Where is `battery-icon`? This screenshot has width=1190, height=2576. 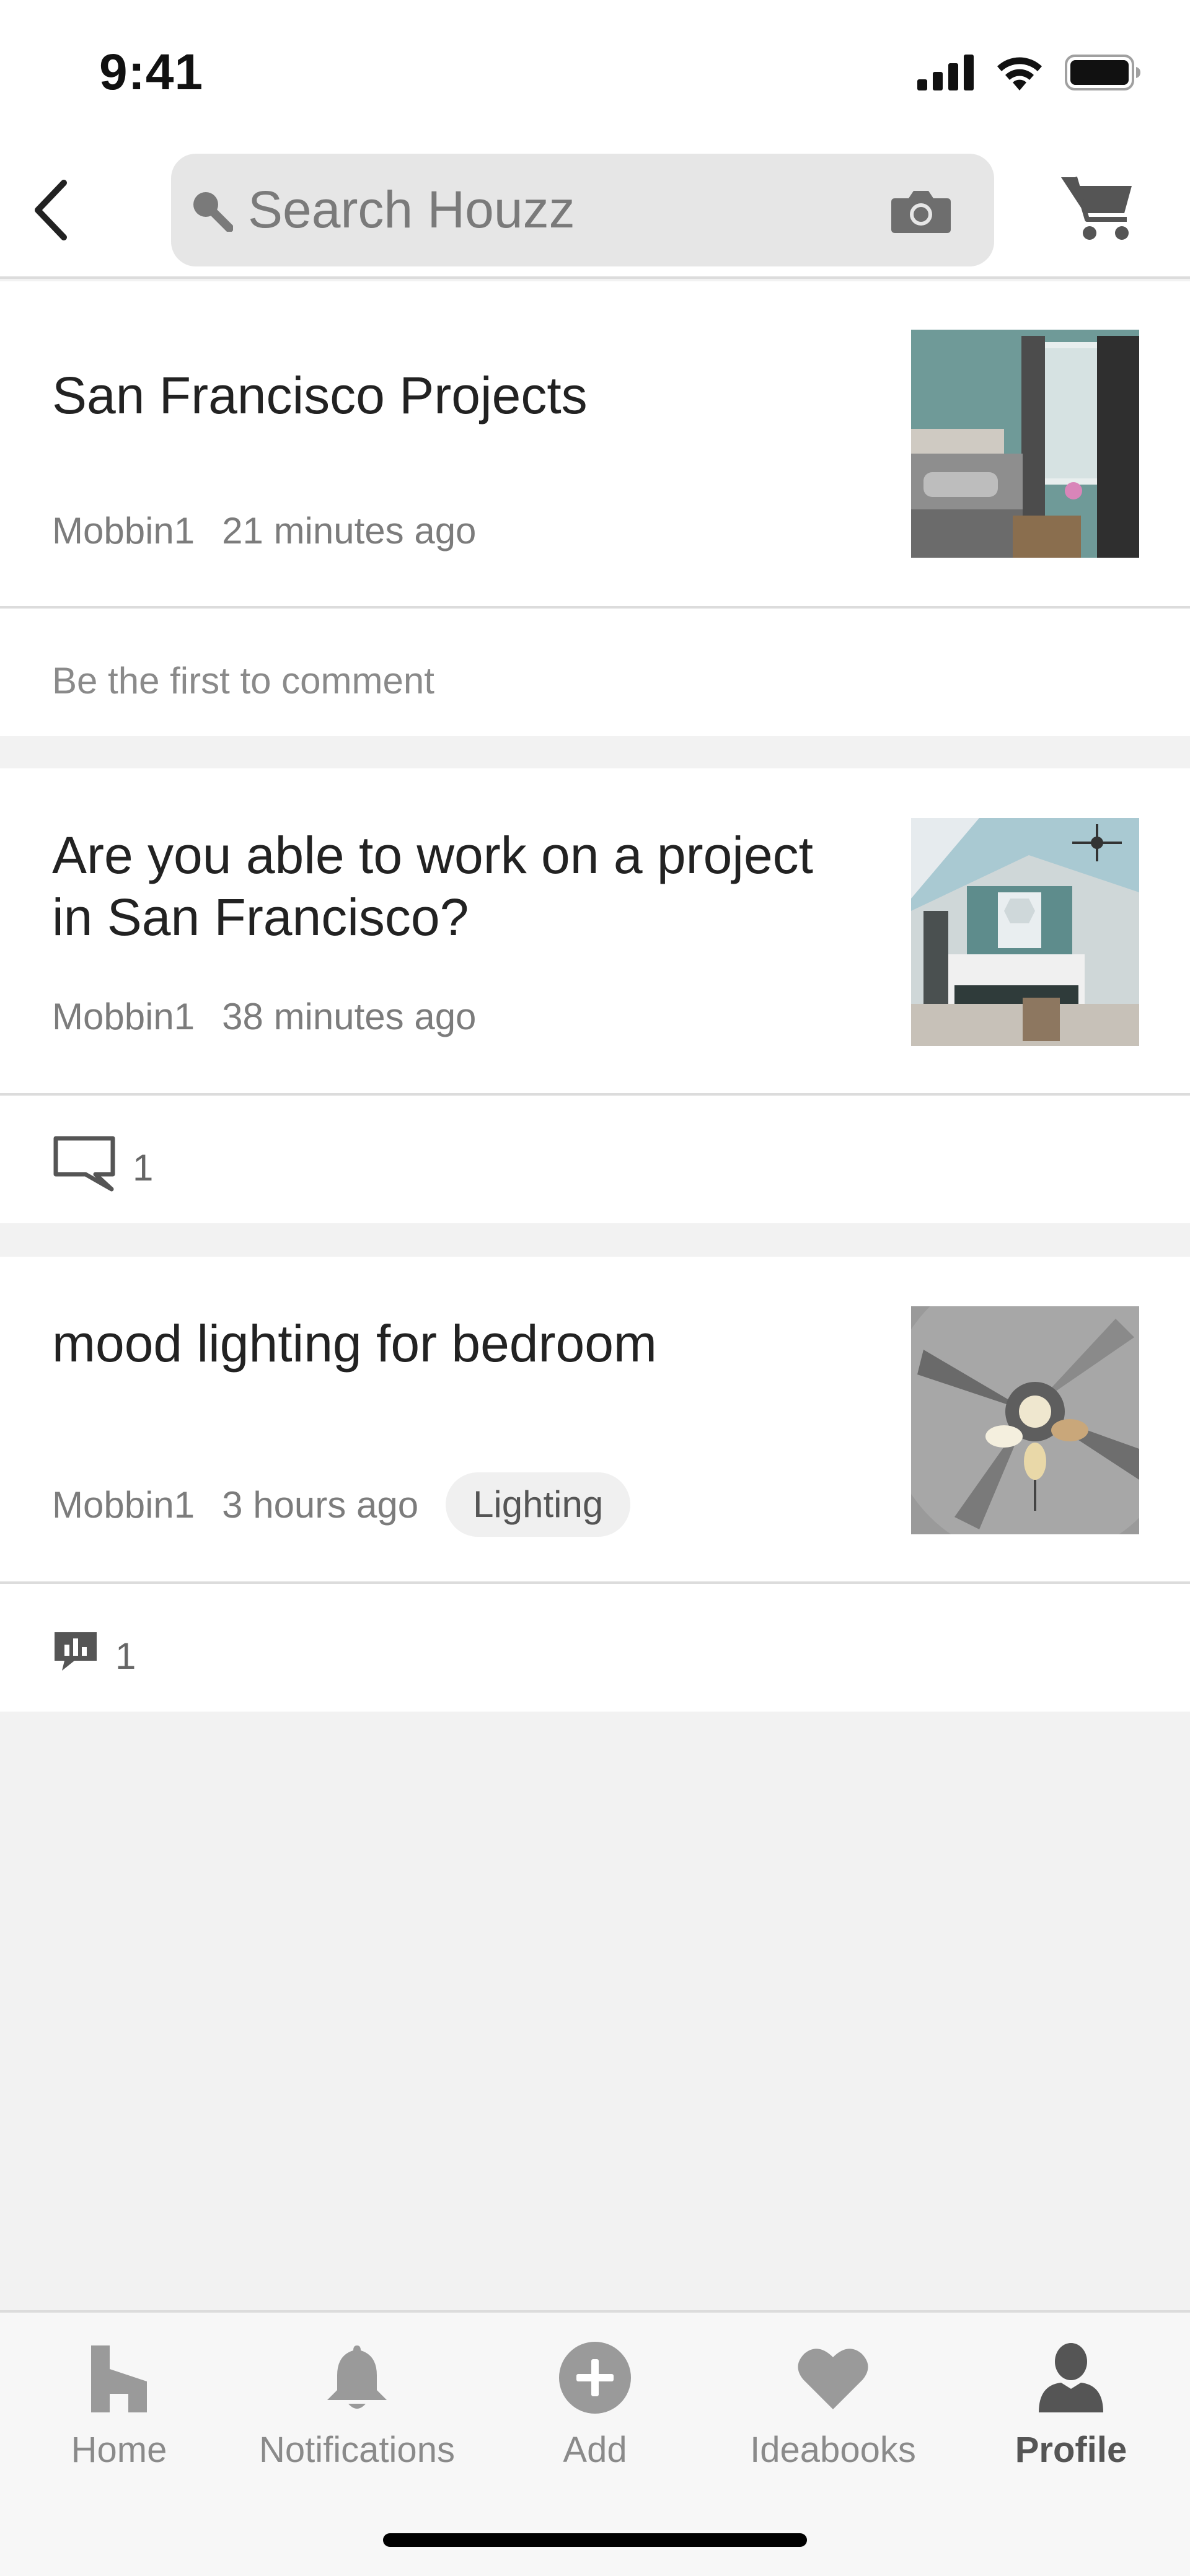
battery-icon is located at coordinates (1103, 75).